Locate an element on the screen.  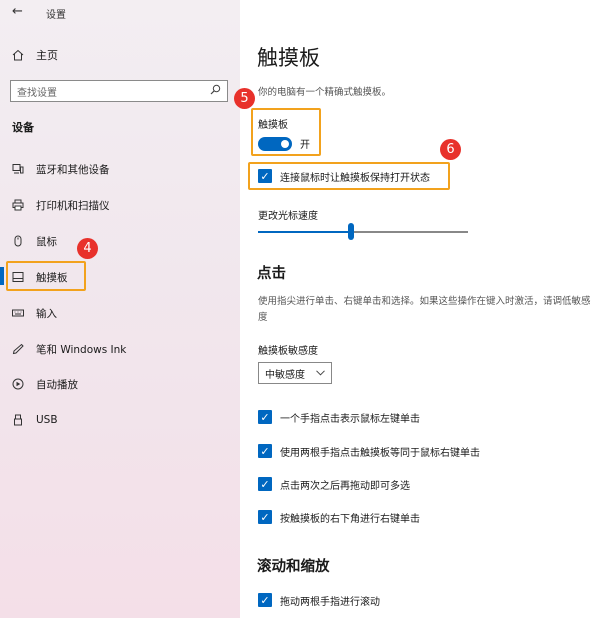
sidebar-item-label: 笔和 Windows Ink is located at coordinates (81, 349).